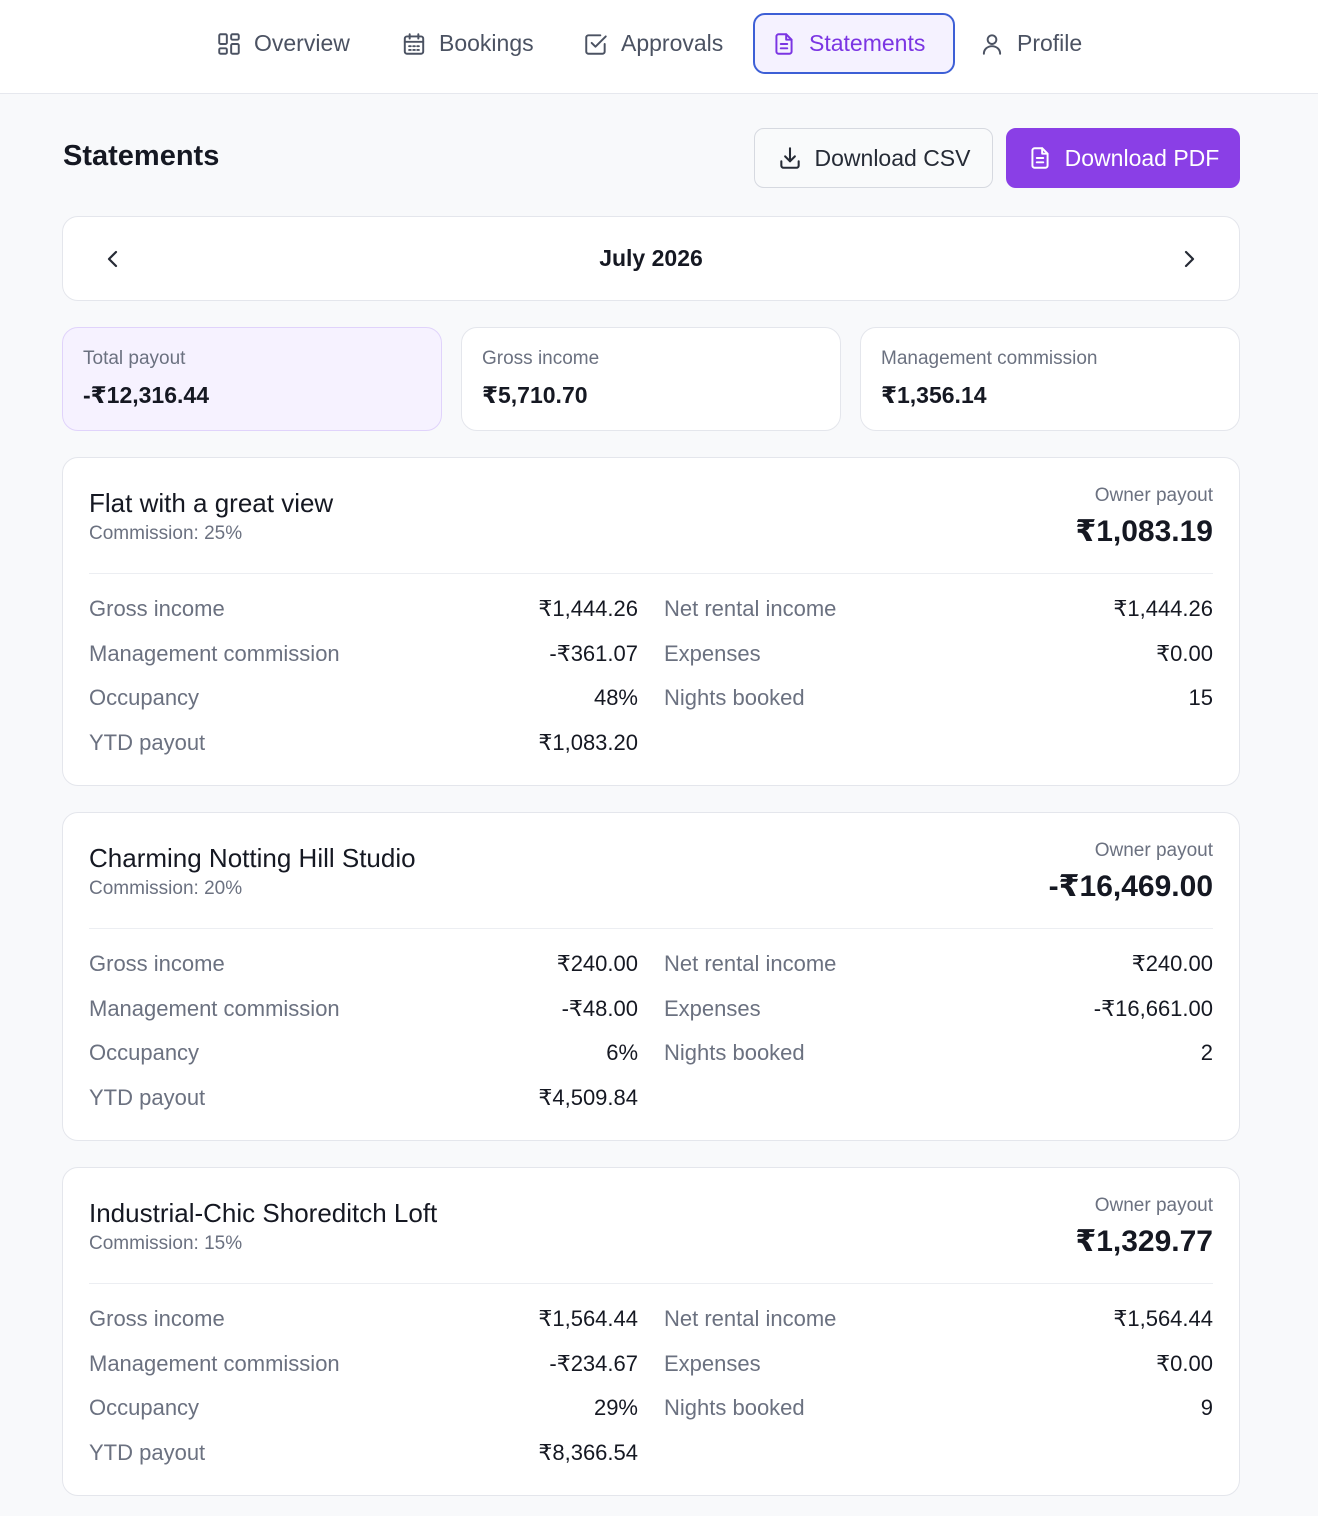 The image size is (1318, 1516). What do you see at coordinates (992, 44) in the screenshot?
I see `user-icon` at bounding box center [992, 44].